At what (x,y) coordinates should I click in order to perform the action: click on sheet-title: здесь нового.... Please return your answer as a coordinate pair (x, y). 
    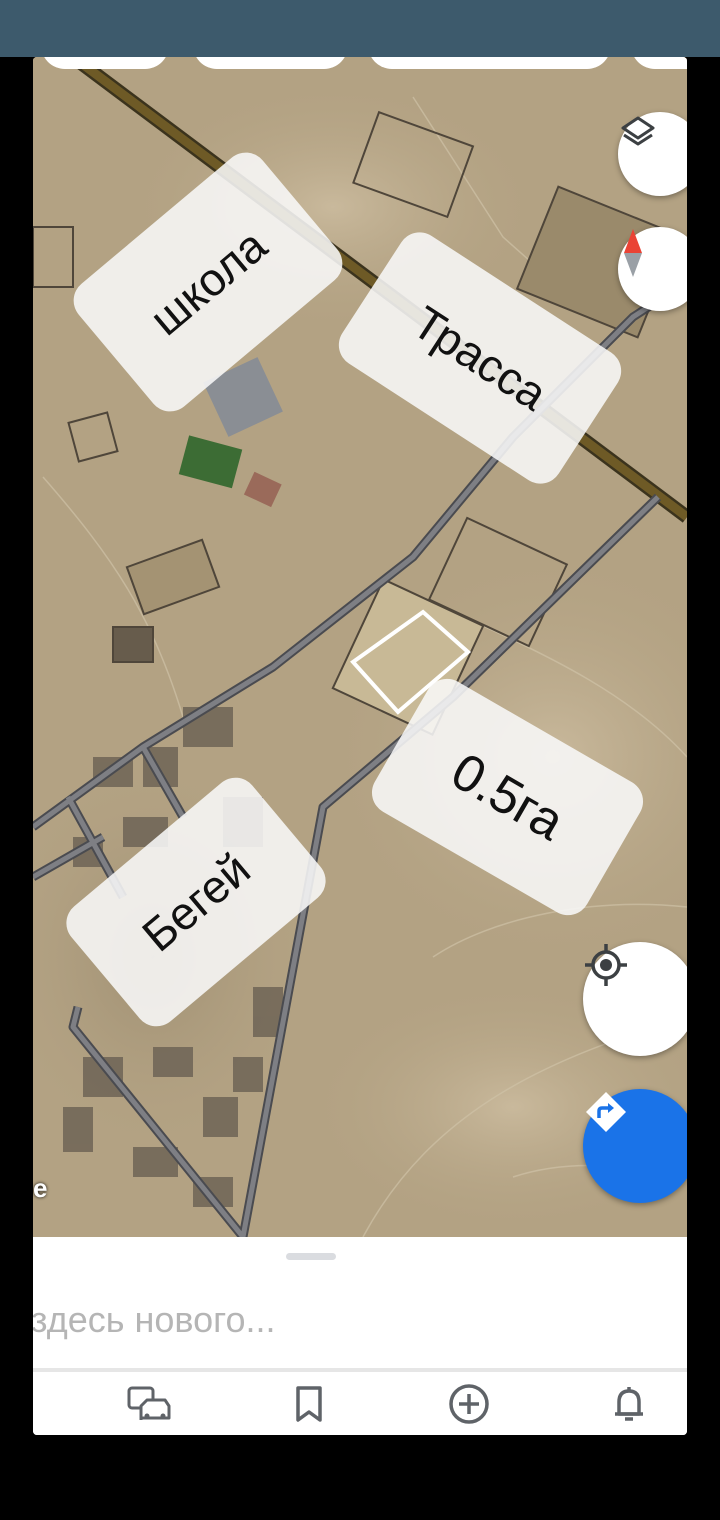
    Looking at the image, I should click on (154, 1319).